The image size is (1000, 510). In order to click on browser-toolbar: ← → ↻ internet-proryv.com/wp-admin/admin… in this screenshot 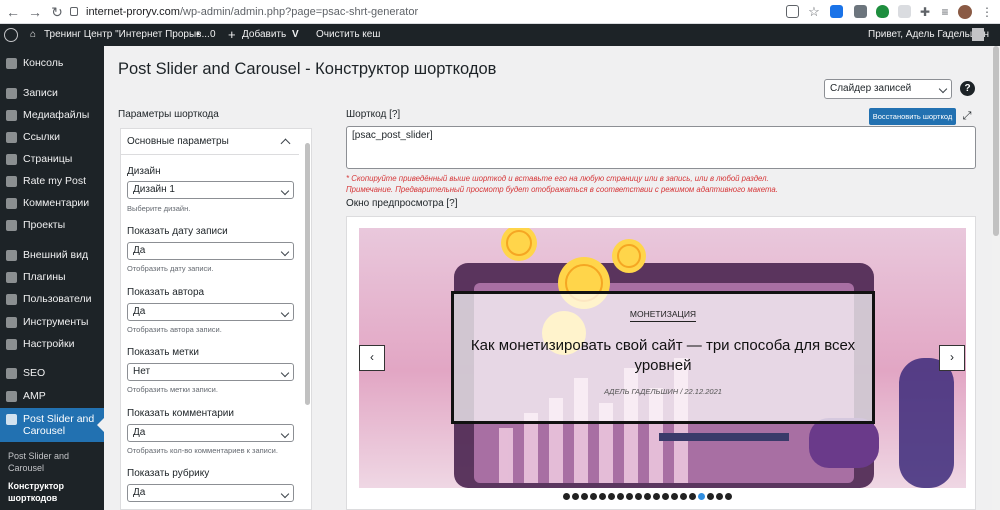, I will do `click(500, 12)`.